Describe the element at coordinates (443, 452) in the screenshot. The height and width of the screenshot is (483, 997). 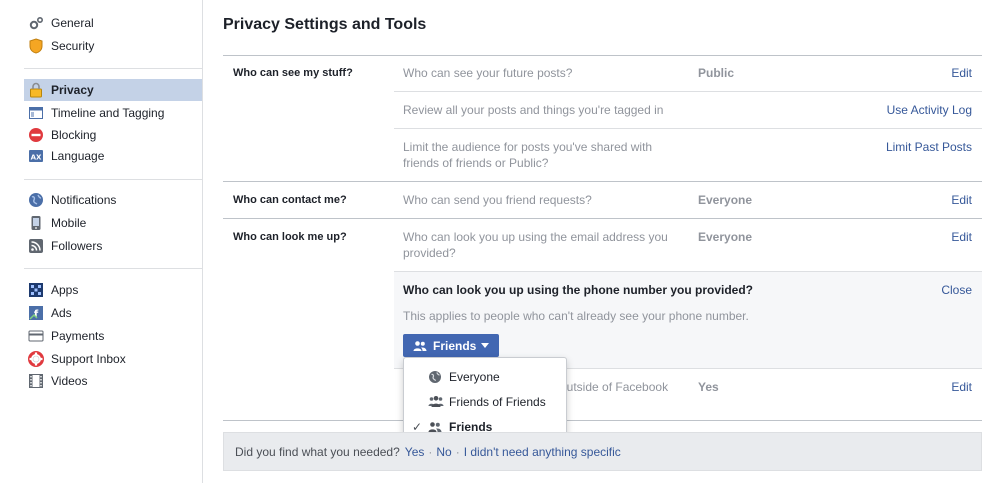
I see `feedback-no-link: No` at that location.